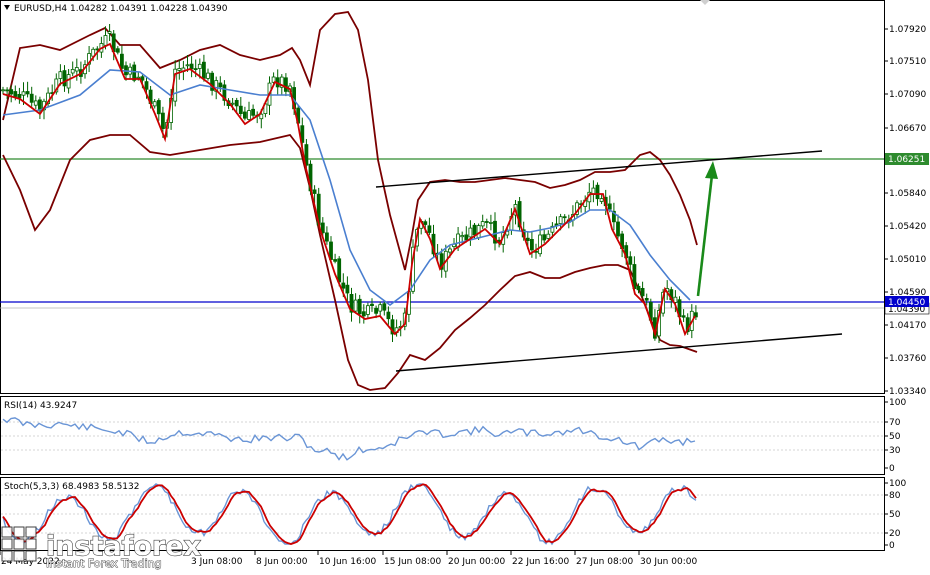 This screenshot has width=930, height=575. What do you see at coordinates (895, 423) in the screenshot?
I see `rsi-tick-label: 70` at bounding box center [895, 423].